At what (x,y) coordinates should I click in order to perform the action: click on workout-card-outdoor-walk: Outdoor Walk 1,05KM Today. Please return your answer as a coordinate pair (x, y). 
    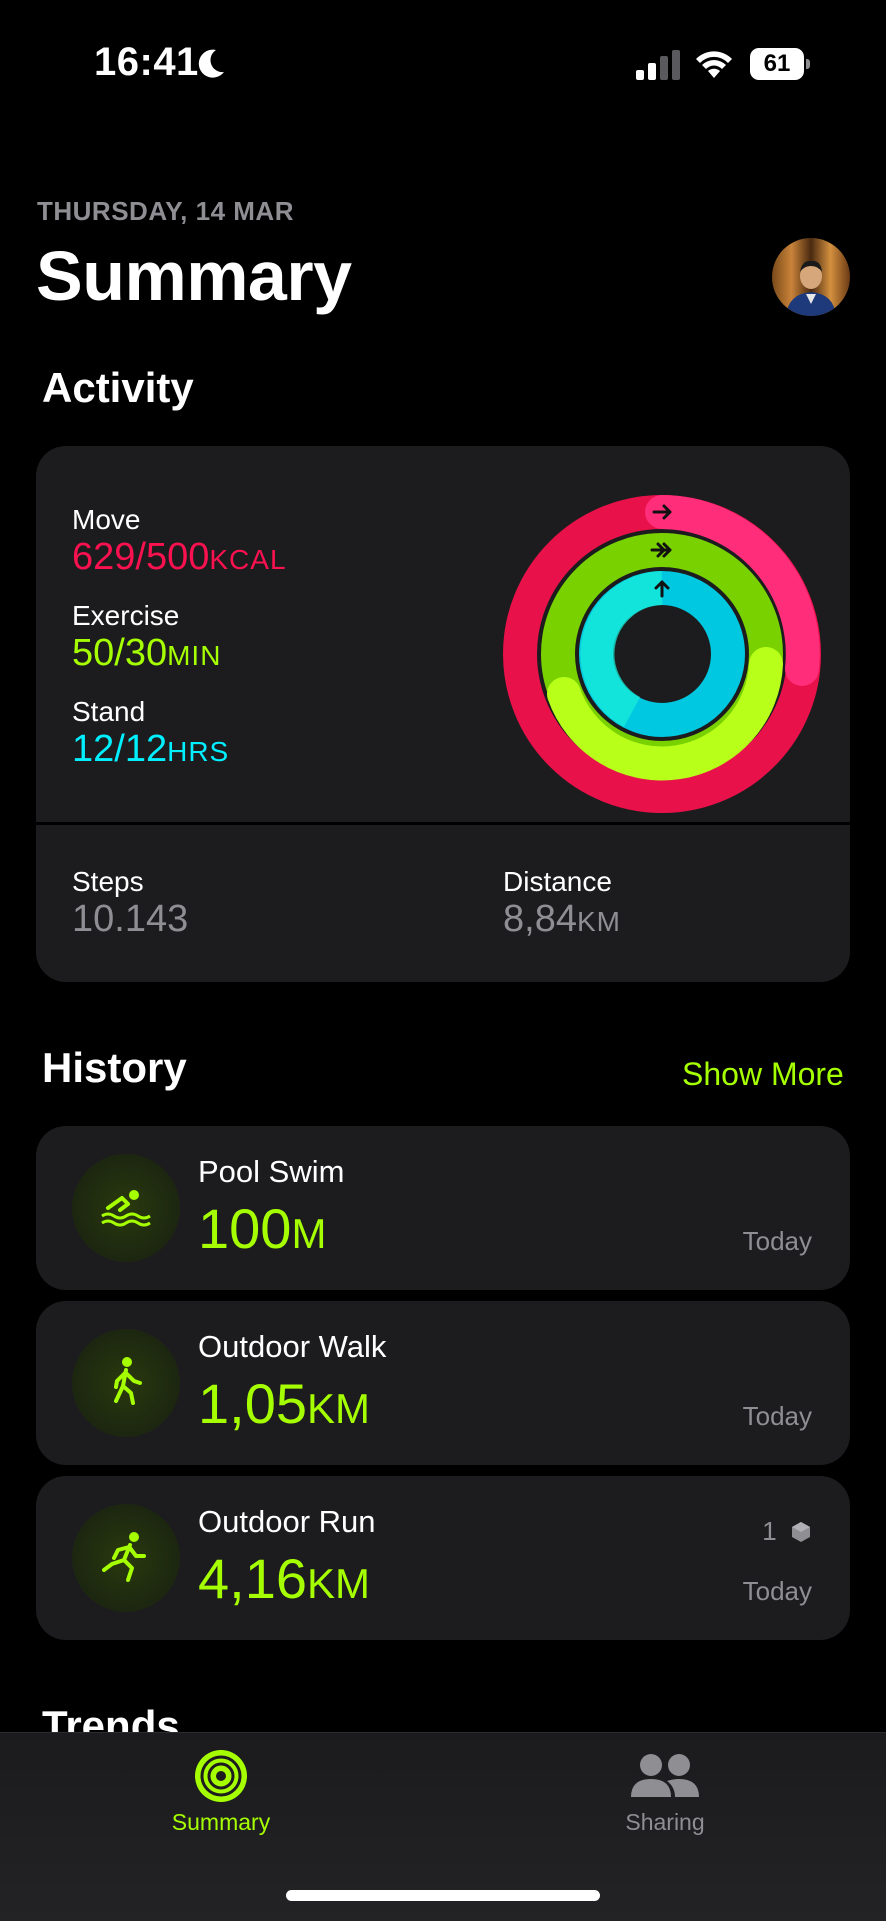
    Looking at the image, I should click on (443, 1383).